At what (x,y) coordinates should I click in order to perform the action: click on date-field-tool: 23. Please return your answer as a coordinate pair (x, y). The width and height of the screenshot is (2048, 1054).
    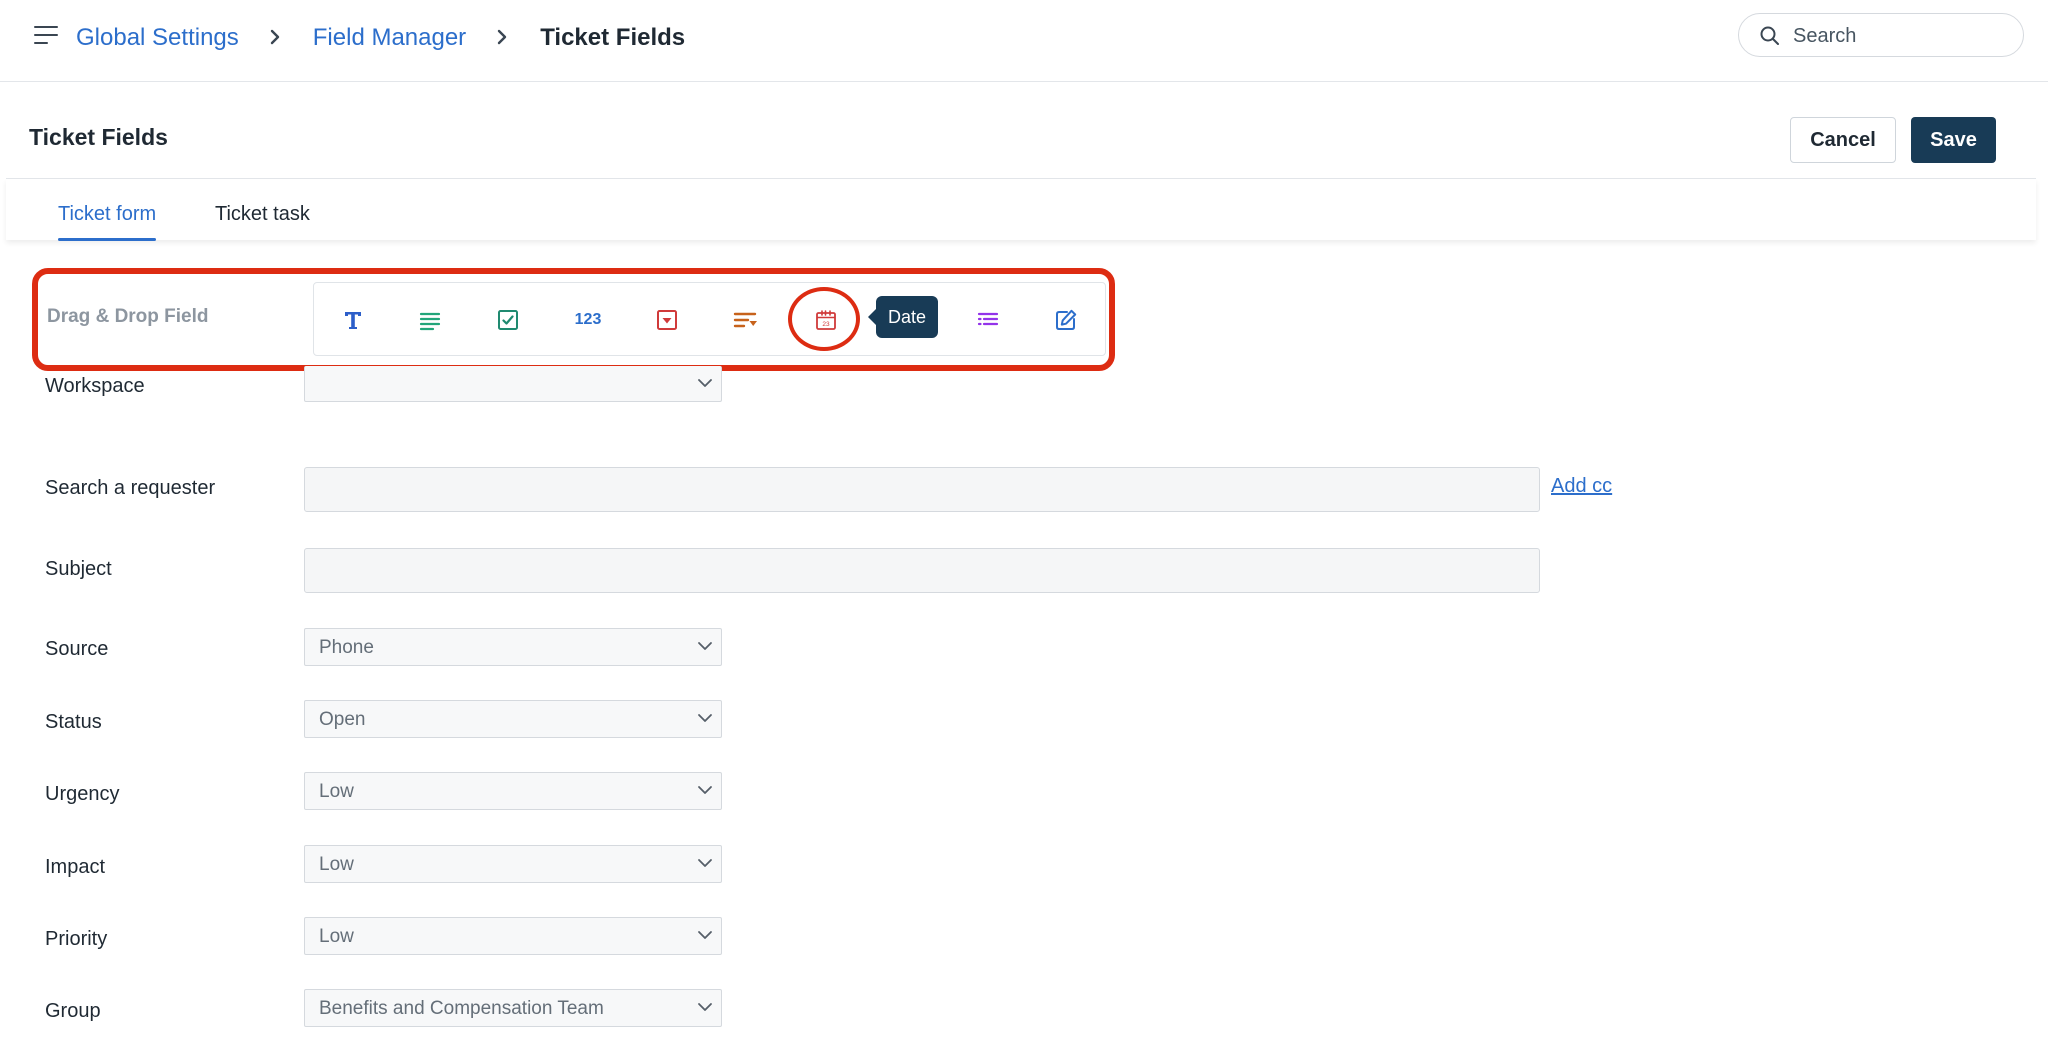
    Looking at the image, I should click on (826, 320).